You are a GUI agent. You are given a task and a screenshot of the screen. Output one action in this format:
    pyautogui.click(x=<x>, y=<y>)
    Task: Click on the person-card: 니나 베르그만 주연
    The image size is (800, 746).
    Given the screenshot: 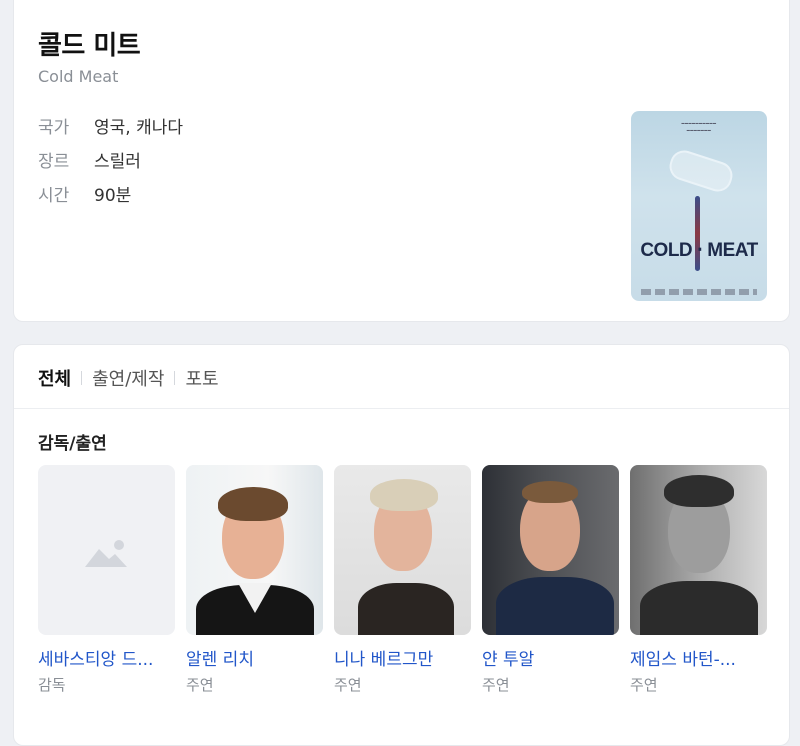 What is the action you would take?
    pyautogui.click(x=402, y=579)
    